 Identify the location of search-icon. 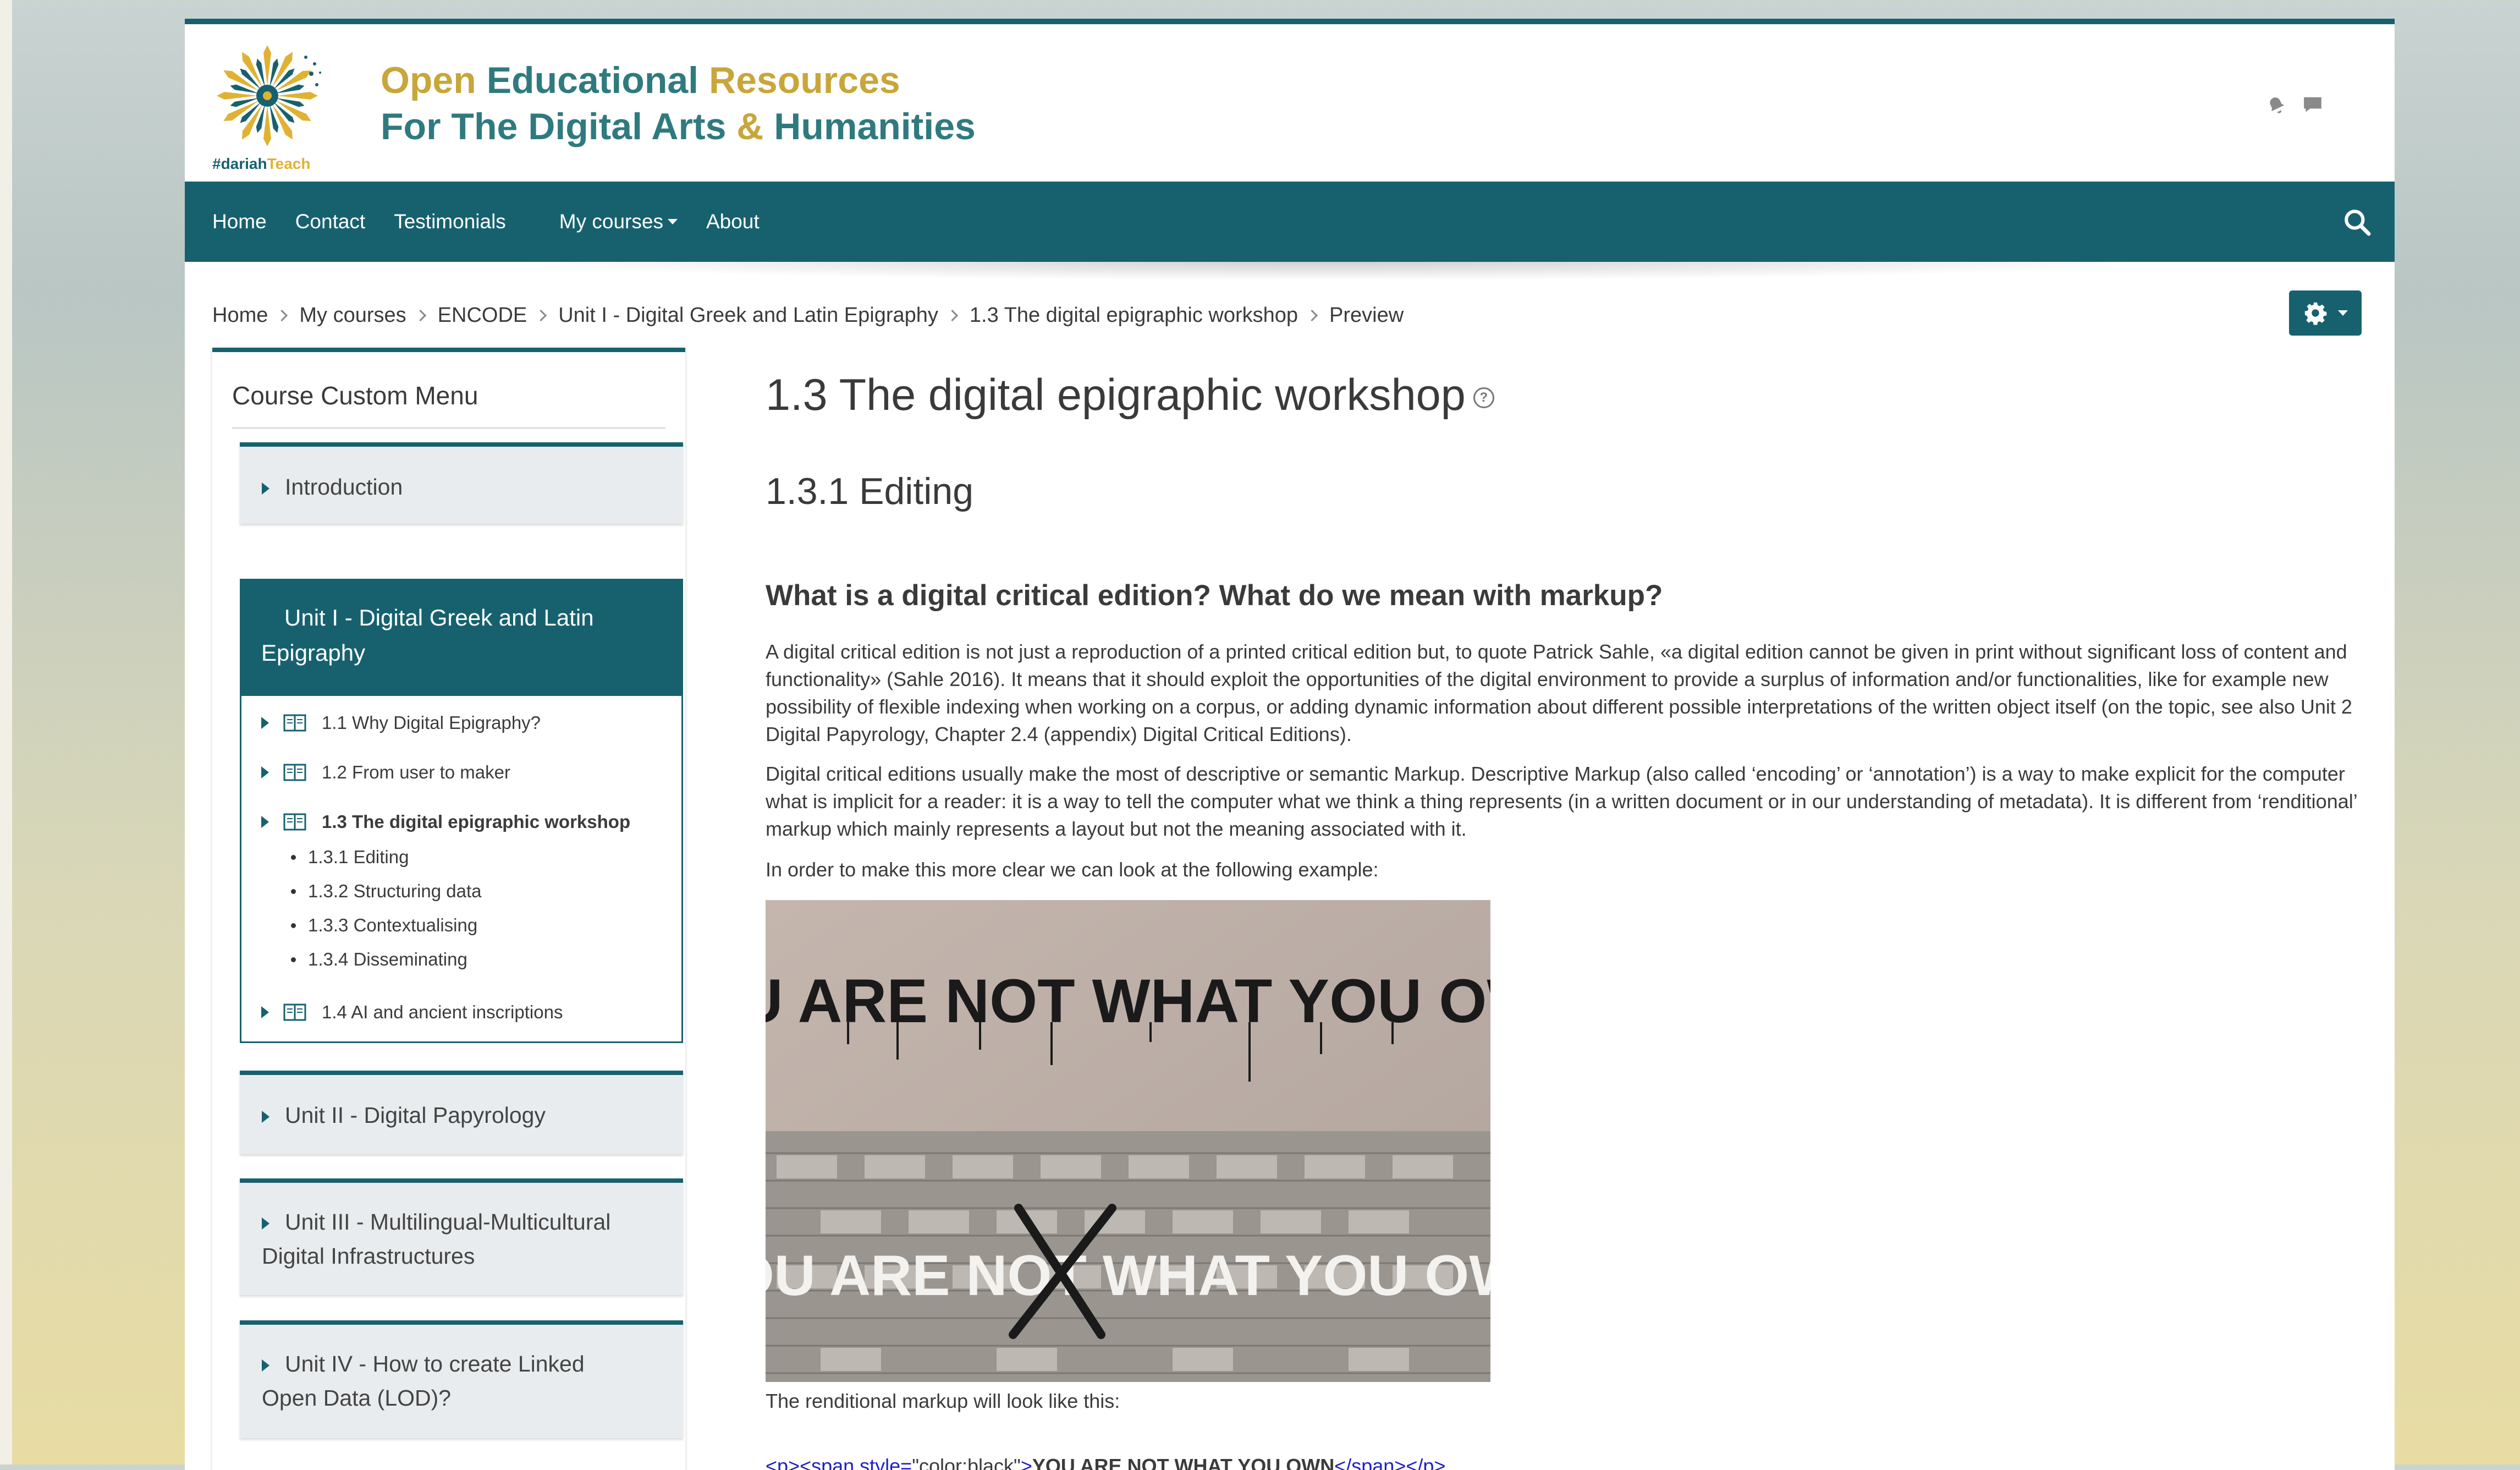
(2357, 223).